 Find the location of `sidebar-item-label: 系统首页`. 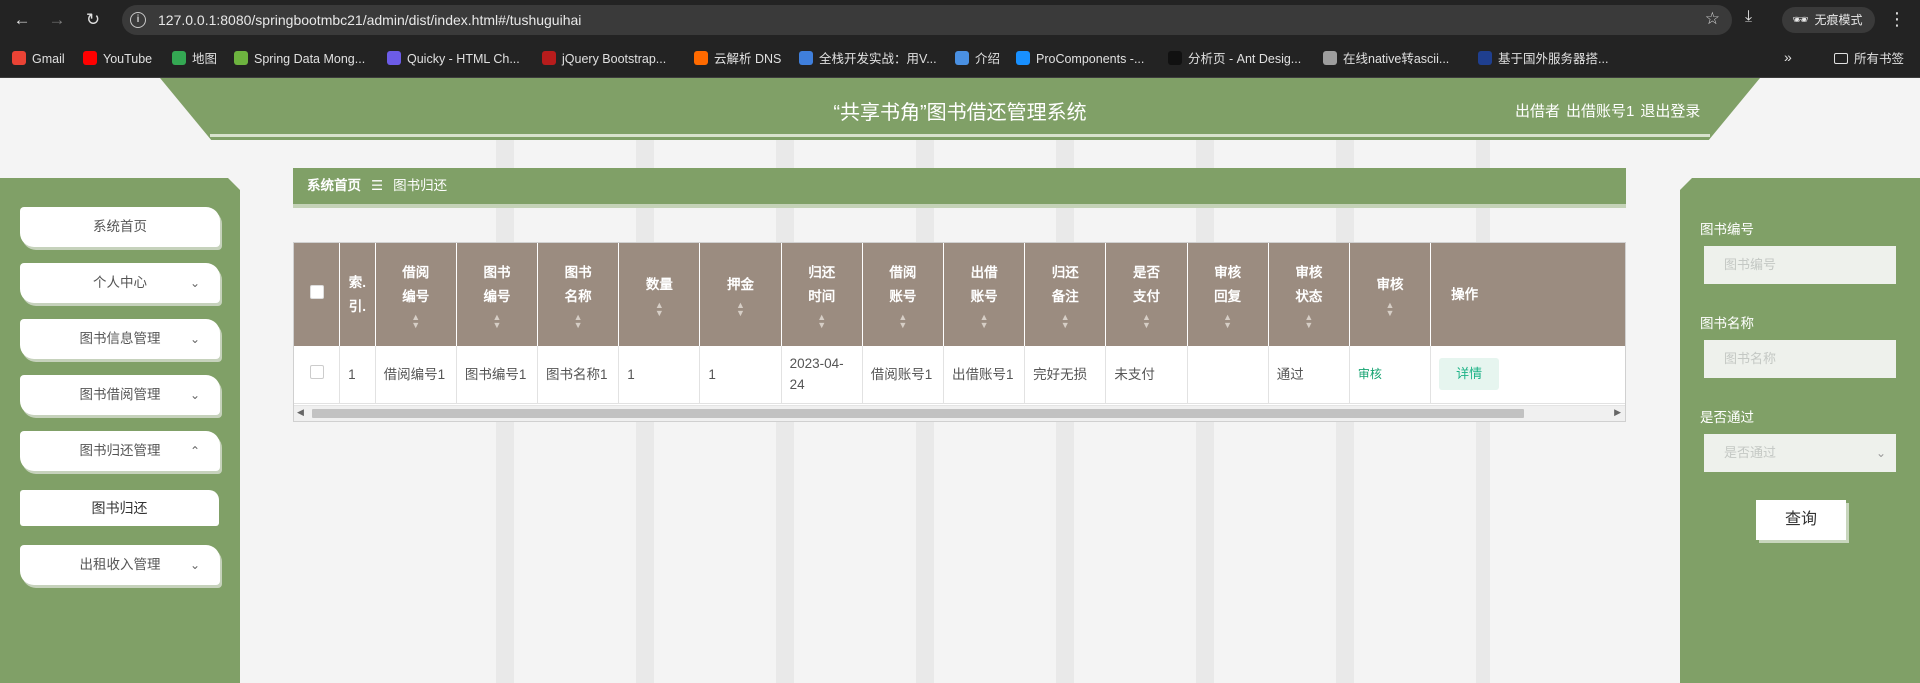

sidebar-item-label: 系统首页 is located at coordinates (120, 226).